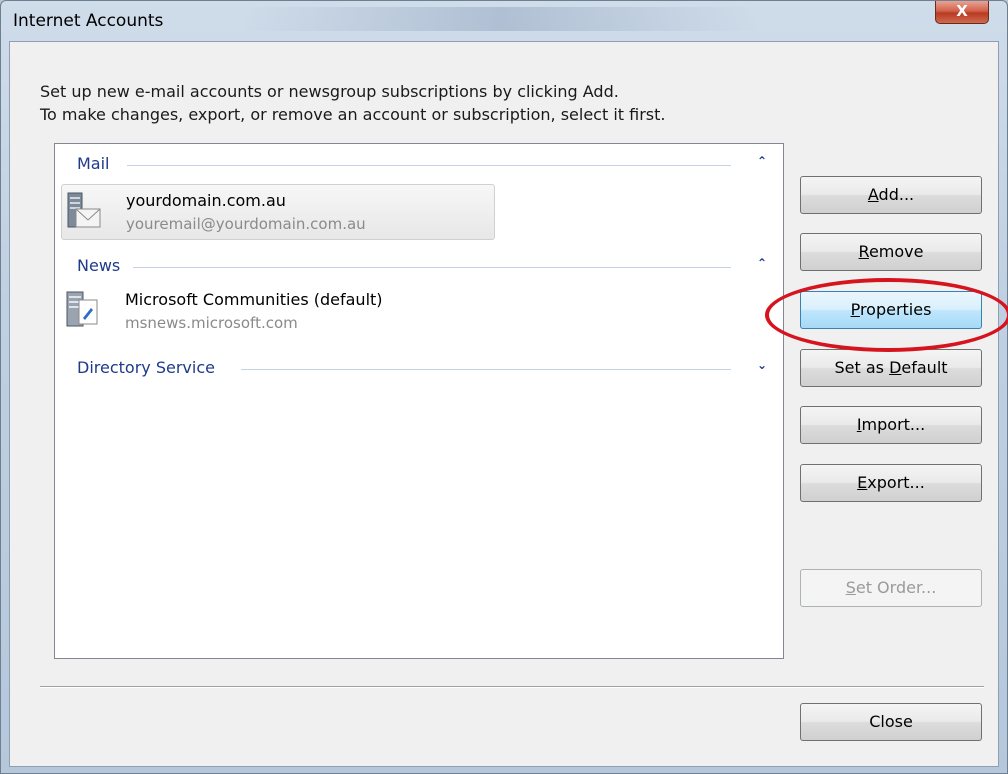  Describe the element at coordinates (862, 367) in the screenshot. I see `button-label: Set as` at that location.